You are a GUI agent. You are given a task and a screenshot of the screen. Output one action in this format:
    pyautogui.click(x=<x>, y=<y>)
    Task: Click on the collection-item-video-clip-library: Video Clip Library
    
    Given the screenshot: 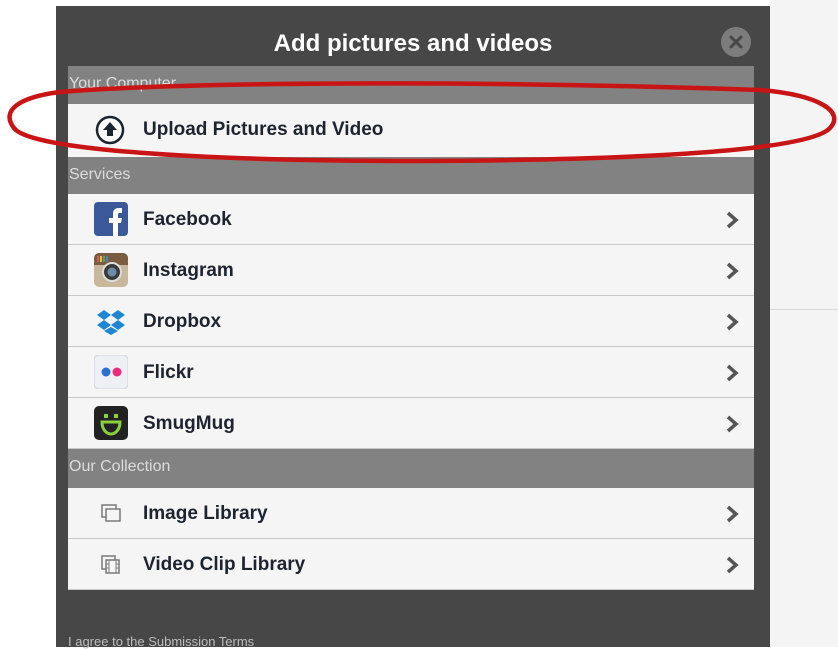 What is the action you would take?
    pyautogui.click(x=411, y=564)
    